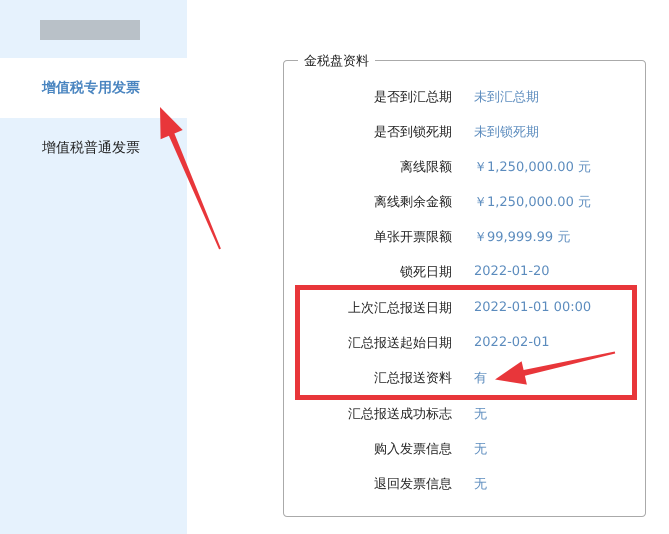 This screenshot has height=534, width=669. I want to click on field-label: 汇总报送资料, so click(412, 378).